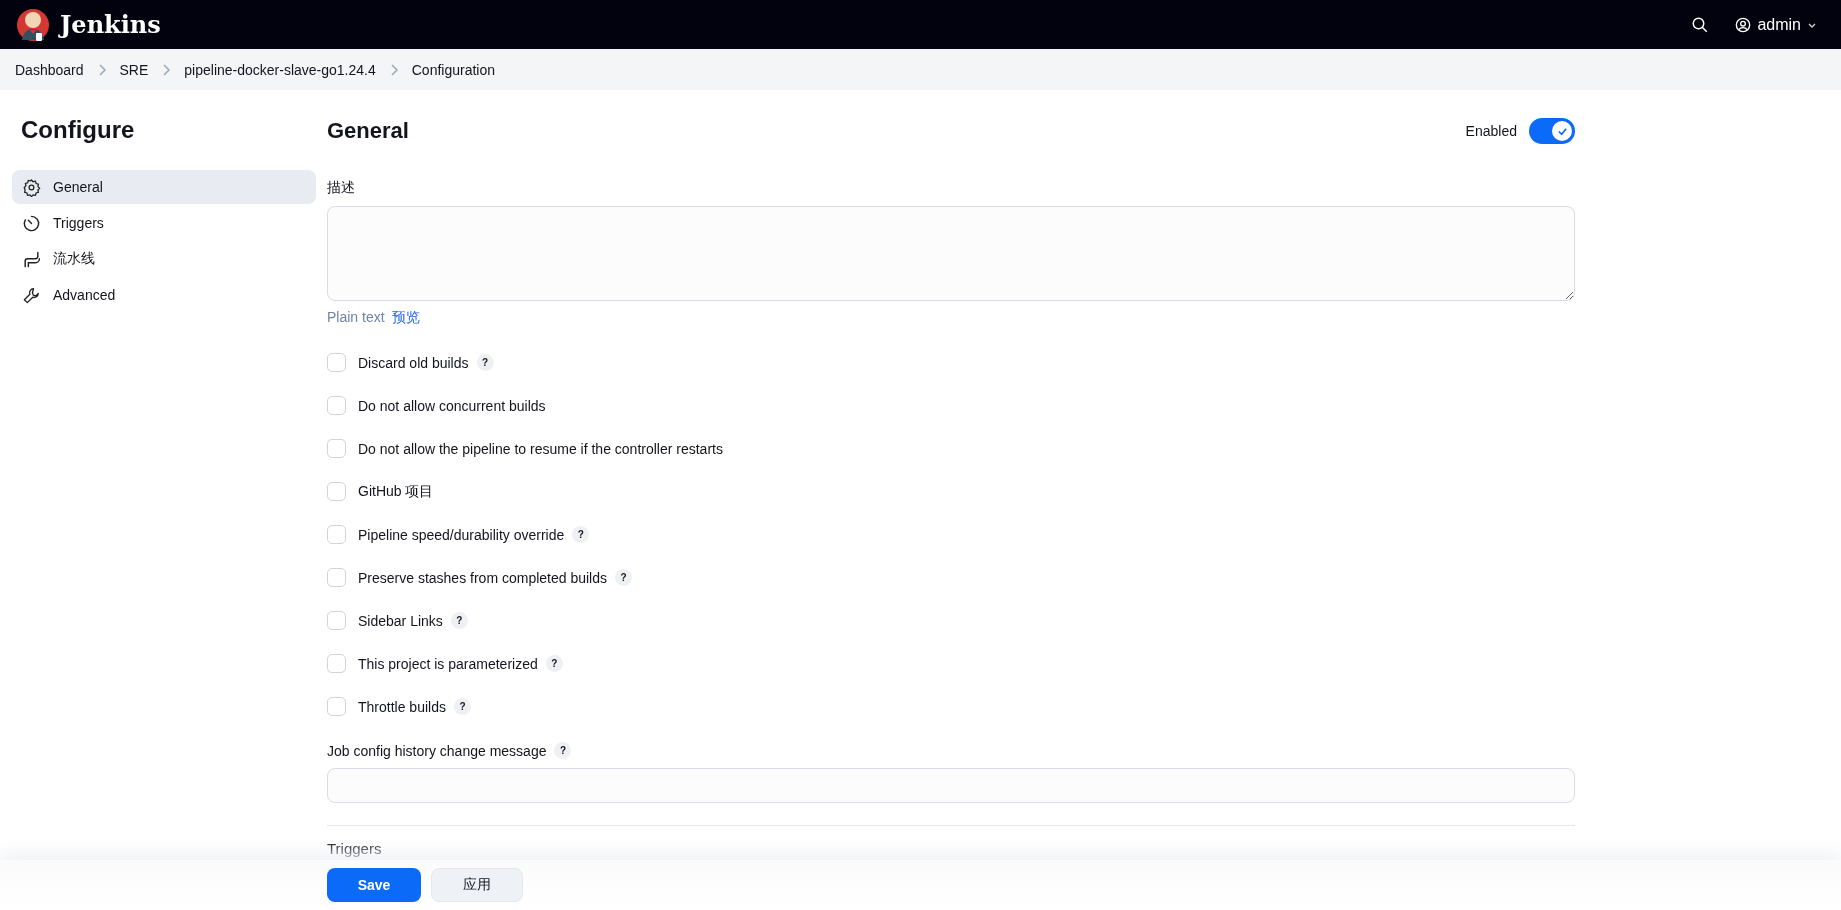  Describe the element at coordinates (400, 620) in the screenshot. I see `option-label: Sidebar Links` at that location.